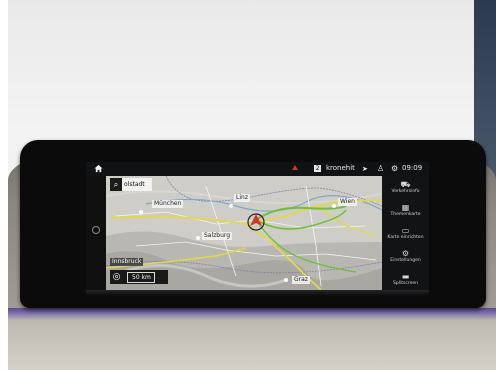  Describe the element at coordinates (317, 168) in the screenshot. I see `radio-preset-badge: 2` at that location.